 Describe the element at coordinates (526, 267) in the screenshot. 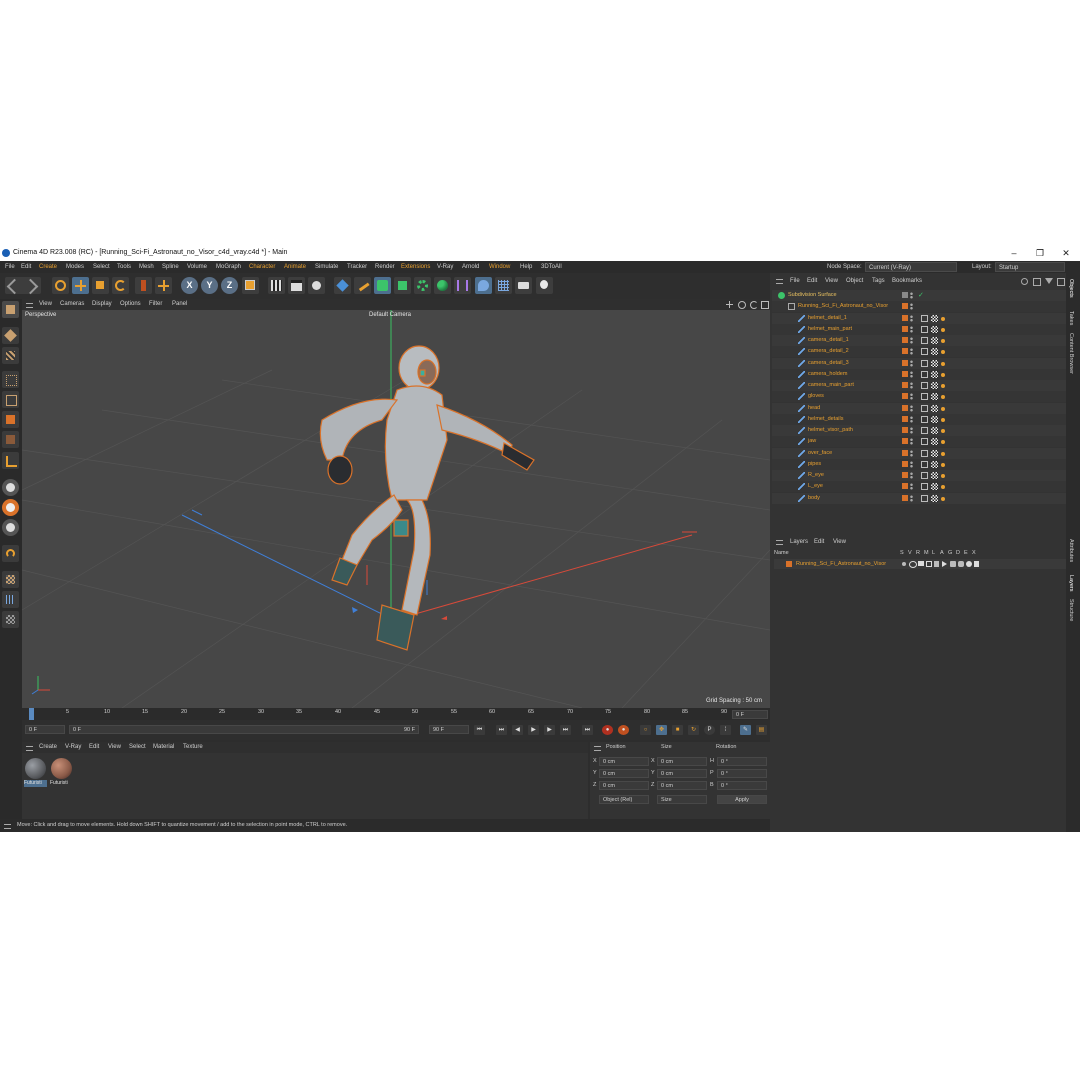

I see `menu-help: Help` at that location.